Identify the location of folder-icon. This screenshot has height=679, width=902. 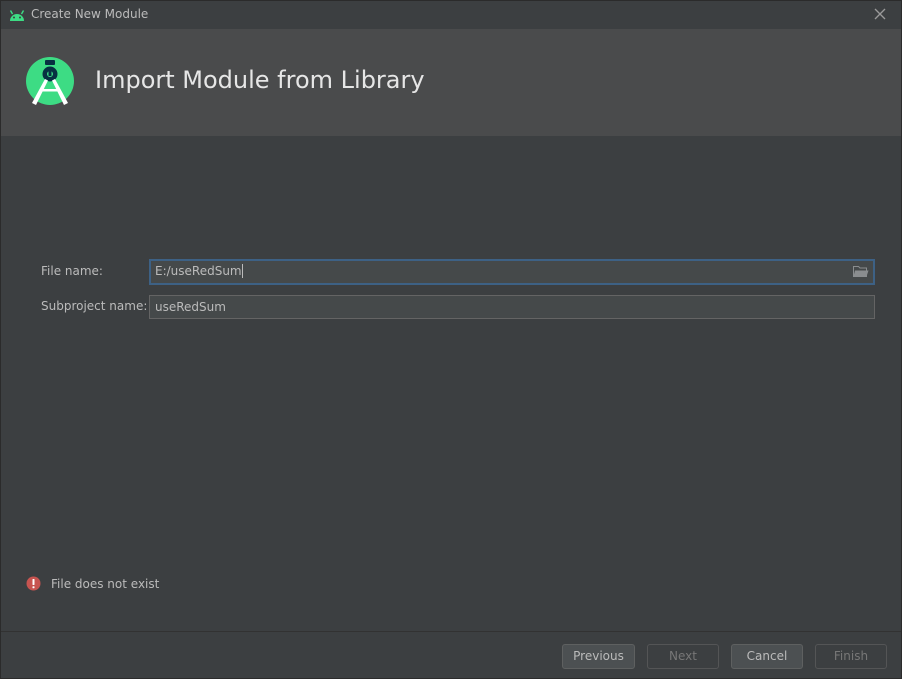
(861, 271).